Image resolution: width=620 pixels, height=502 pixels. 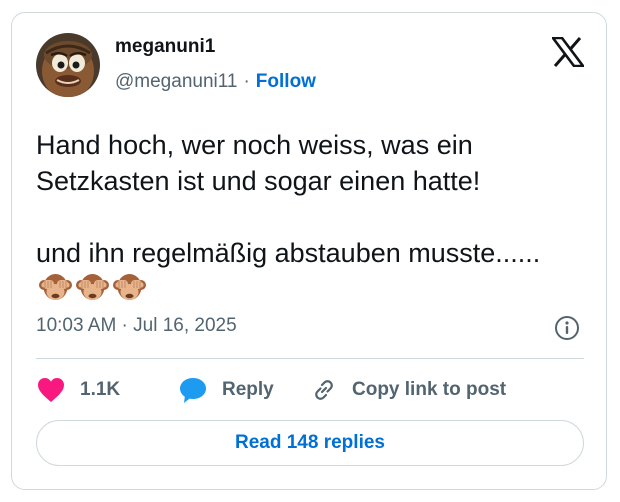 I want to click on reply-label: Reply, so click(x=248, y=389).